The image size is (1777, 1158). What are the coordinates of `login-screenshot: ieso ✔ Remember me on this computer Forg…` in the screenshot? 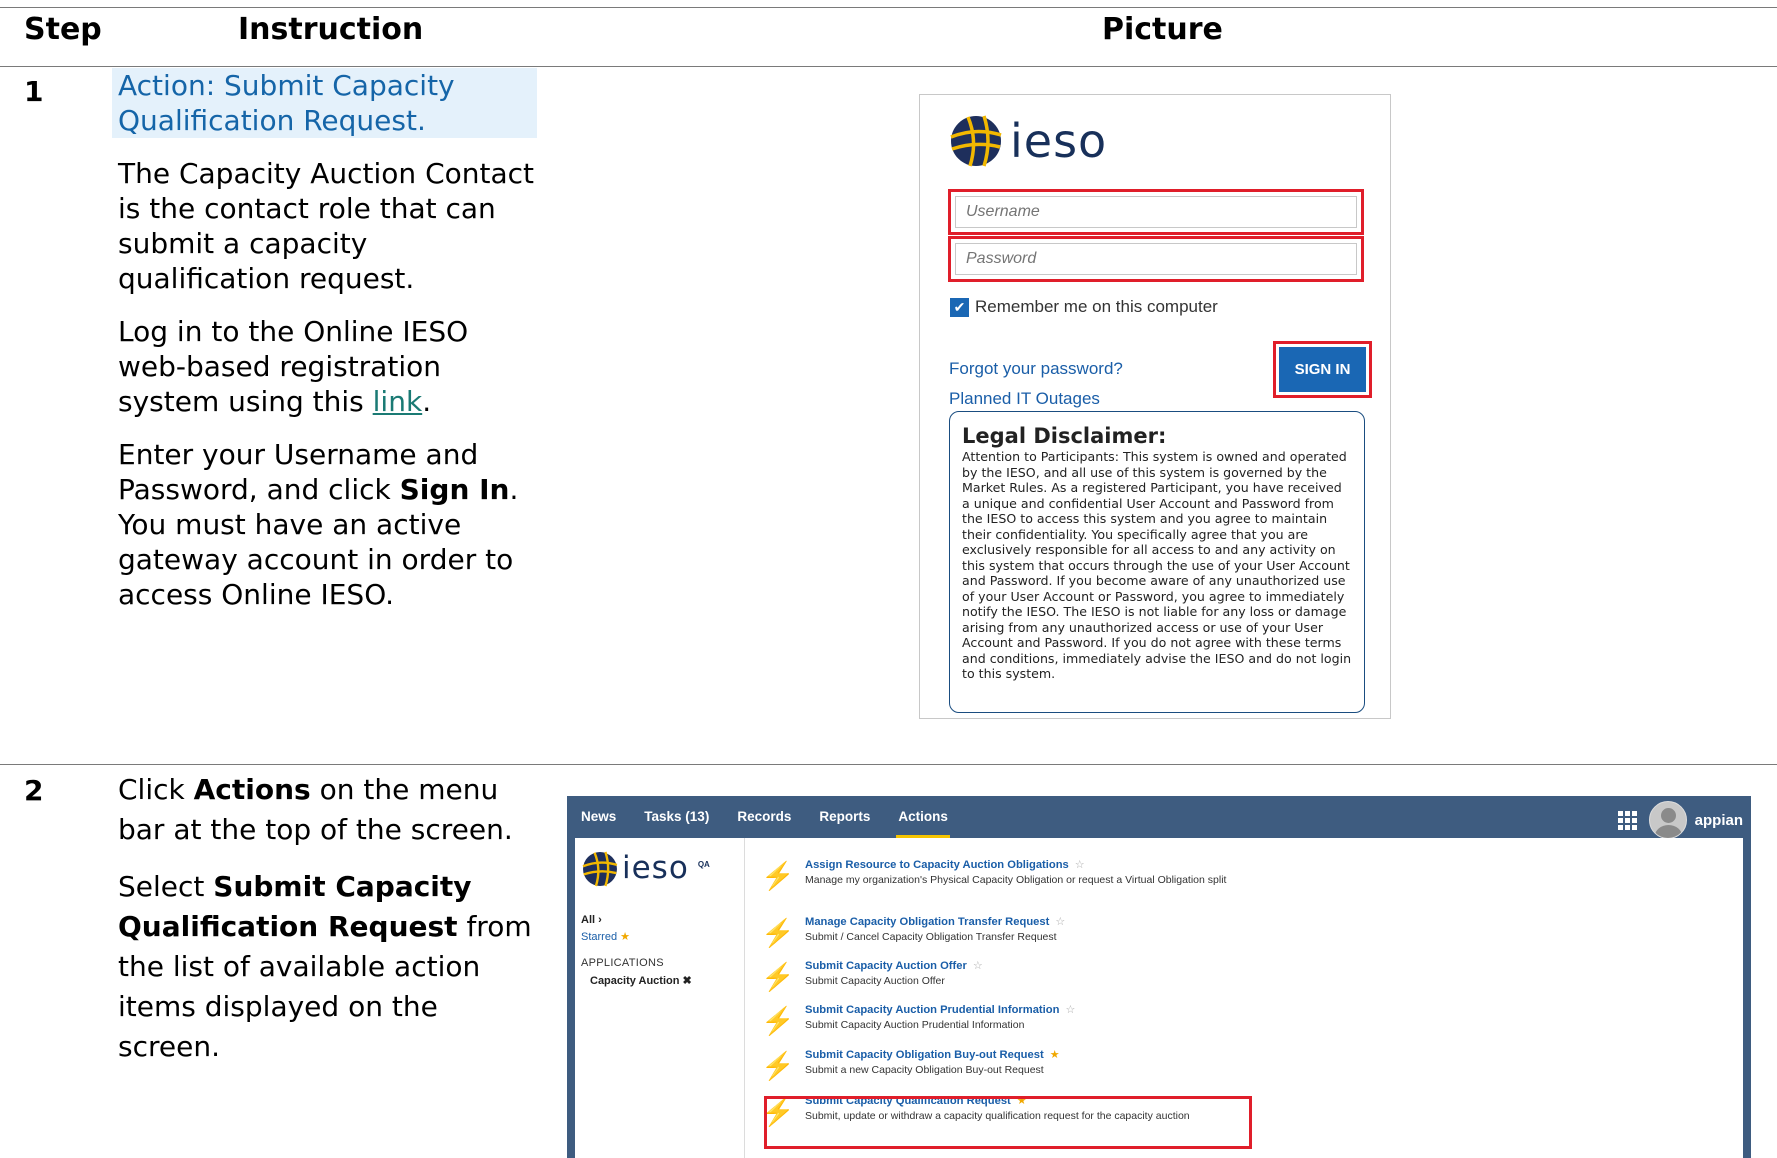 It's located at (1155, 406).